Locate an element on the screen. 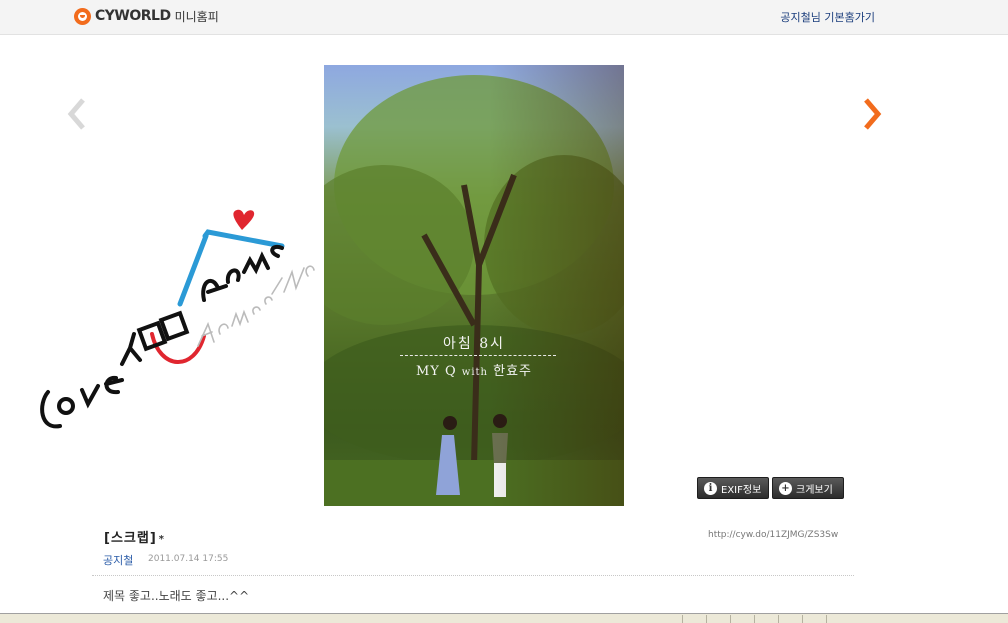 The height and width of the screenshot is (623, 1008). exif-info-button: i EXIF정보 is located at coordinates (733, 488).